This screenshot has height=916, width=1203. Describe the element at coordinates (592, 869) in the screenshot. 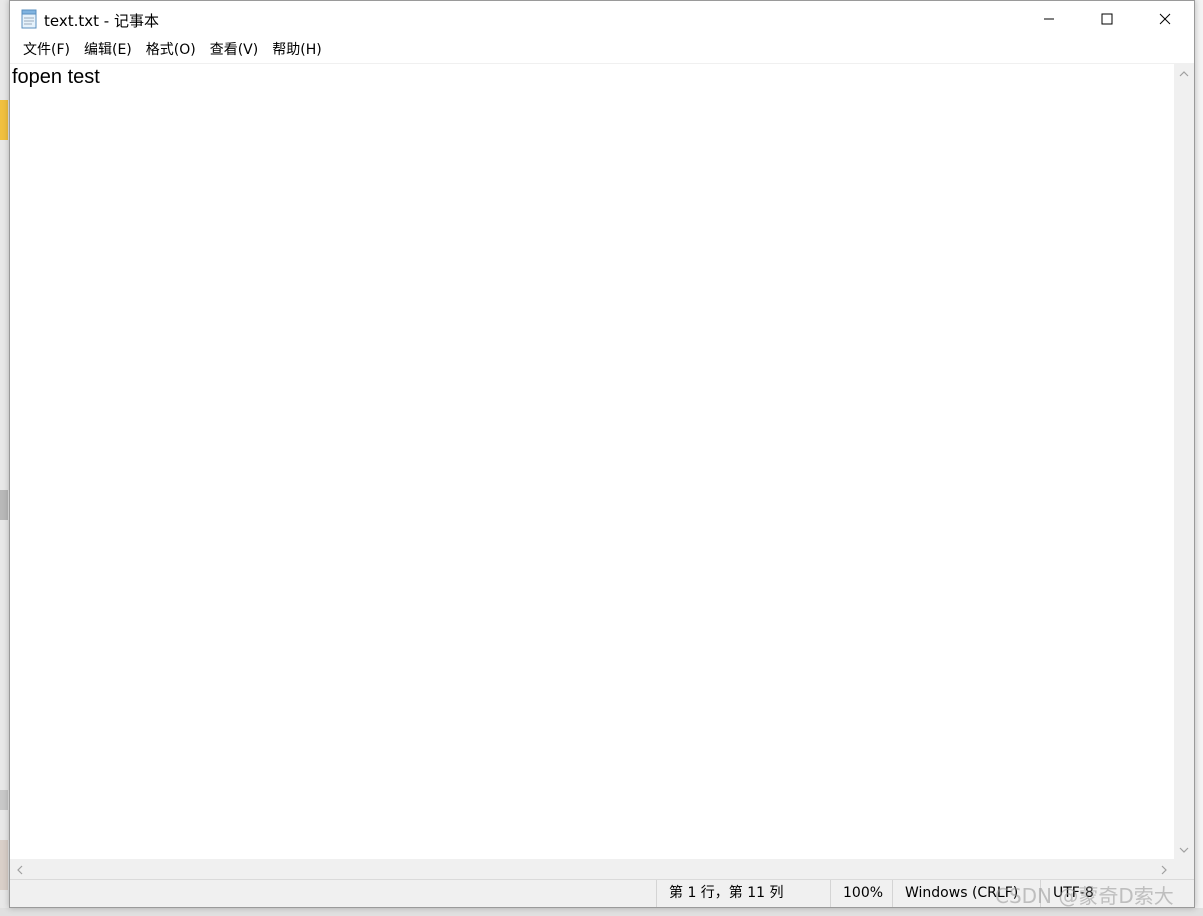

I see `horizontal-scrollbar` at that location.